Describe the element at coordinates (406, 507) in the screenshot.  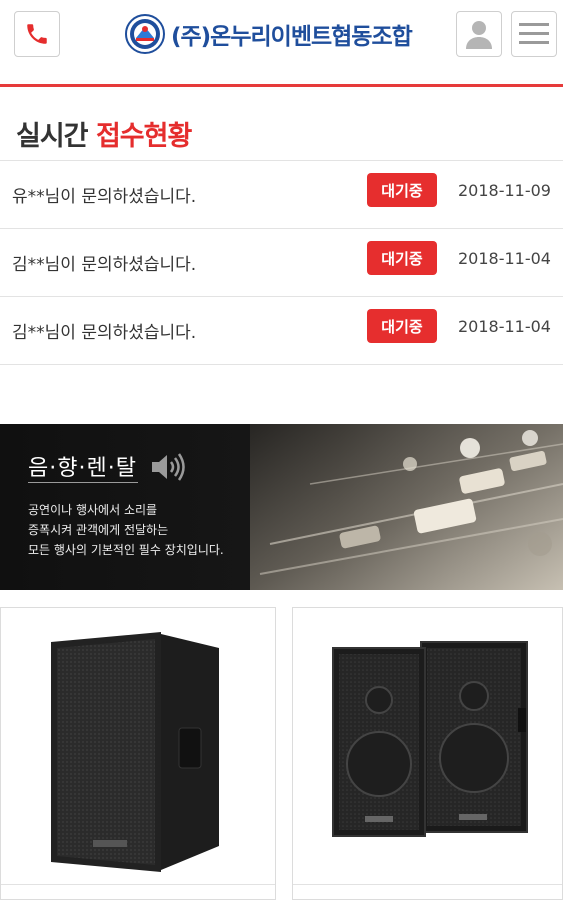
I see `mixer-console-image` at that location.